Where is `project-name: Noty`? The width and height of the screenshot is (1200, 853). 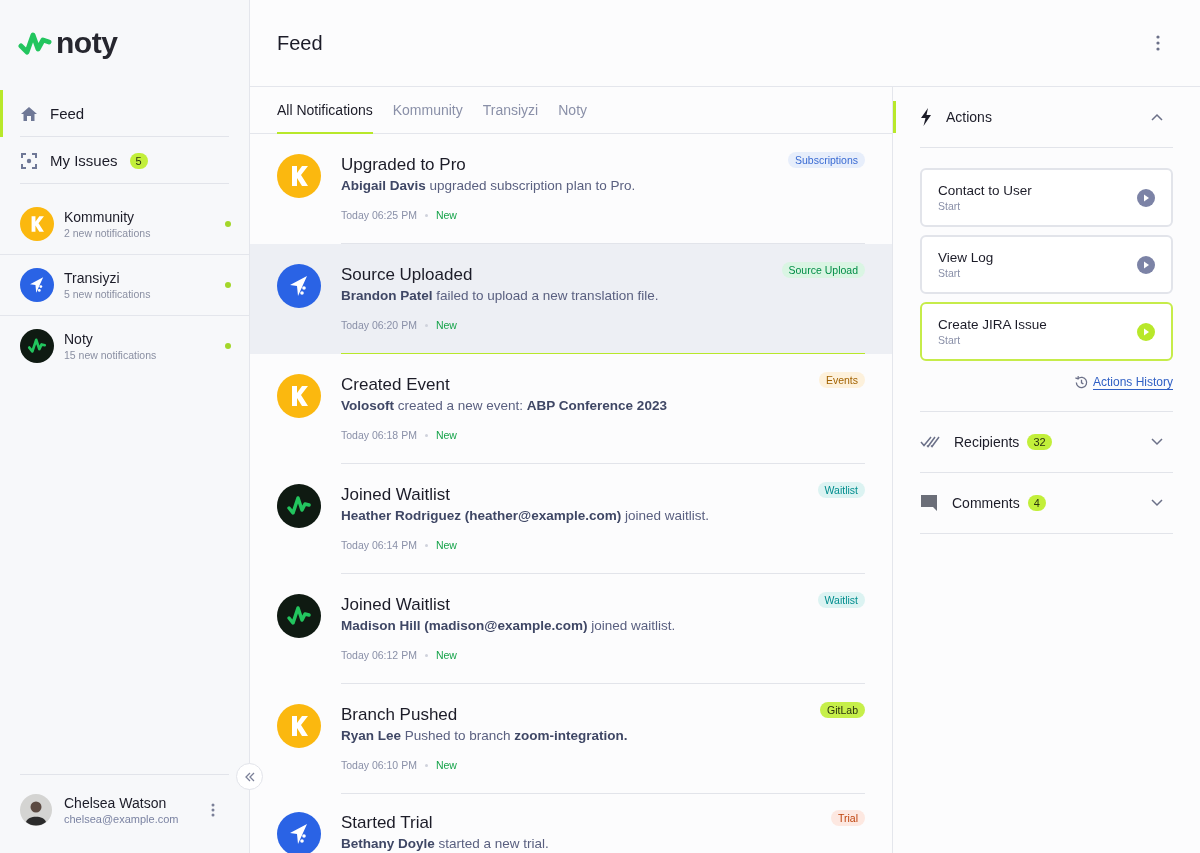
project-name: Noty is located at coordinates (79, 339).